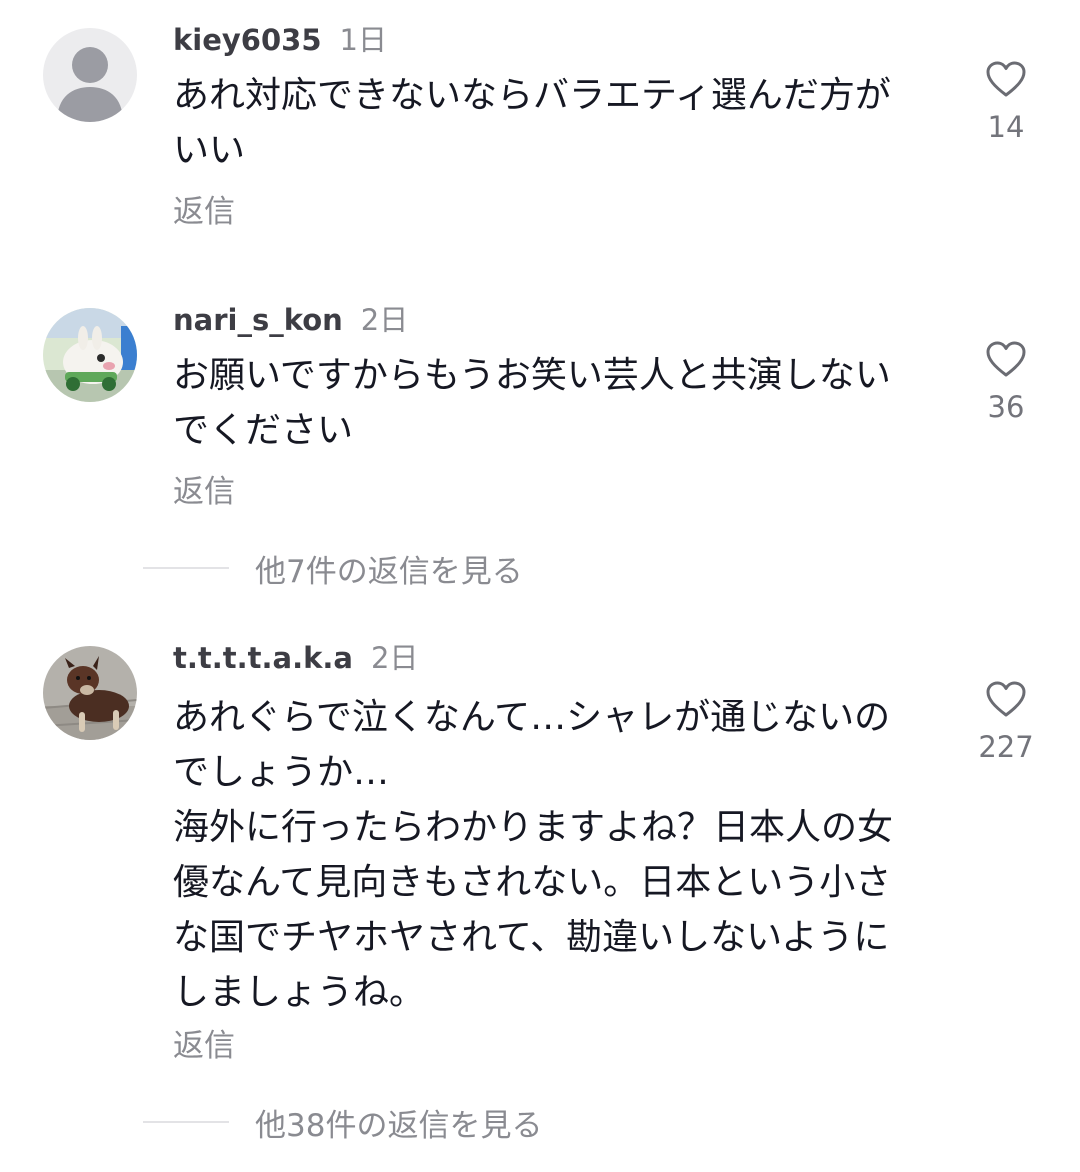 Image resolution: width=1080 pixels, height=1172 pixels. I want to click on username-text: kiey6035, so click(247, 40).